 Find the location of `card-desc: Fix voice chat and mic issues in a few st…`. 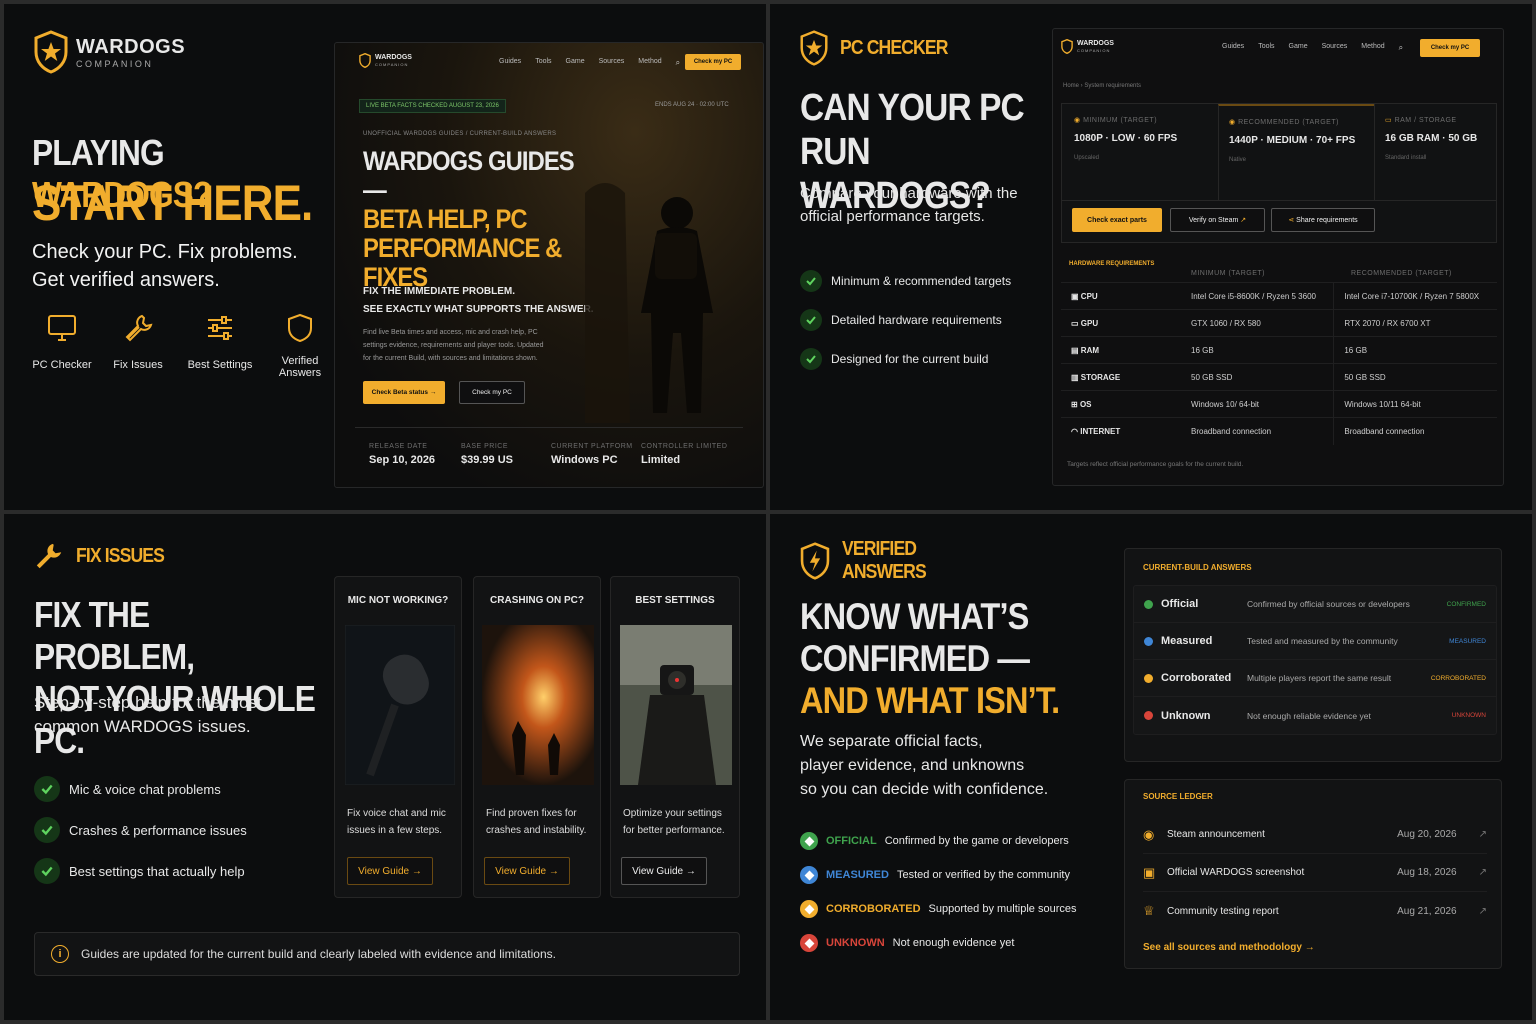

card-desc: Fix voice chat and mic issues in a few st… is located at coordinates (396, 822).